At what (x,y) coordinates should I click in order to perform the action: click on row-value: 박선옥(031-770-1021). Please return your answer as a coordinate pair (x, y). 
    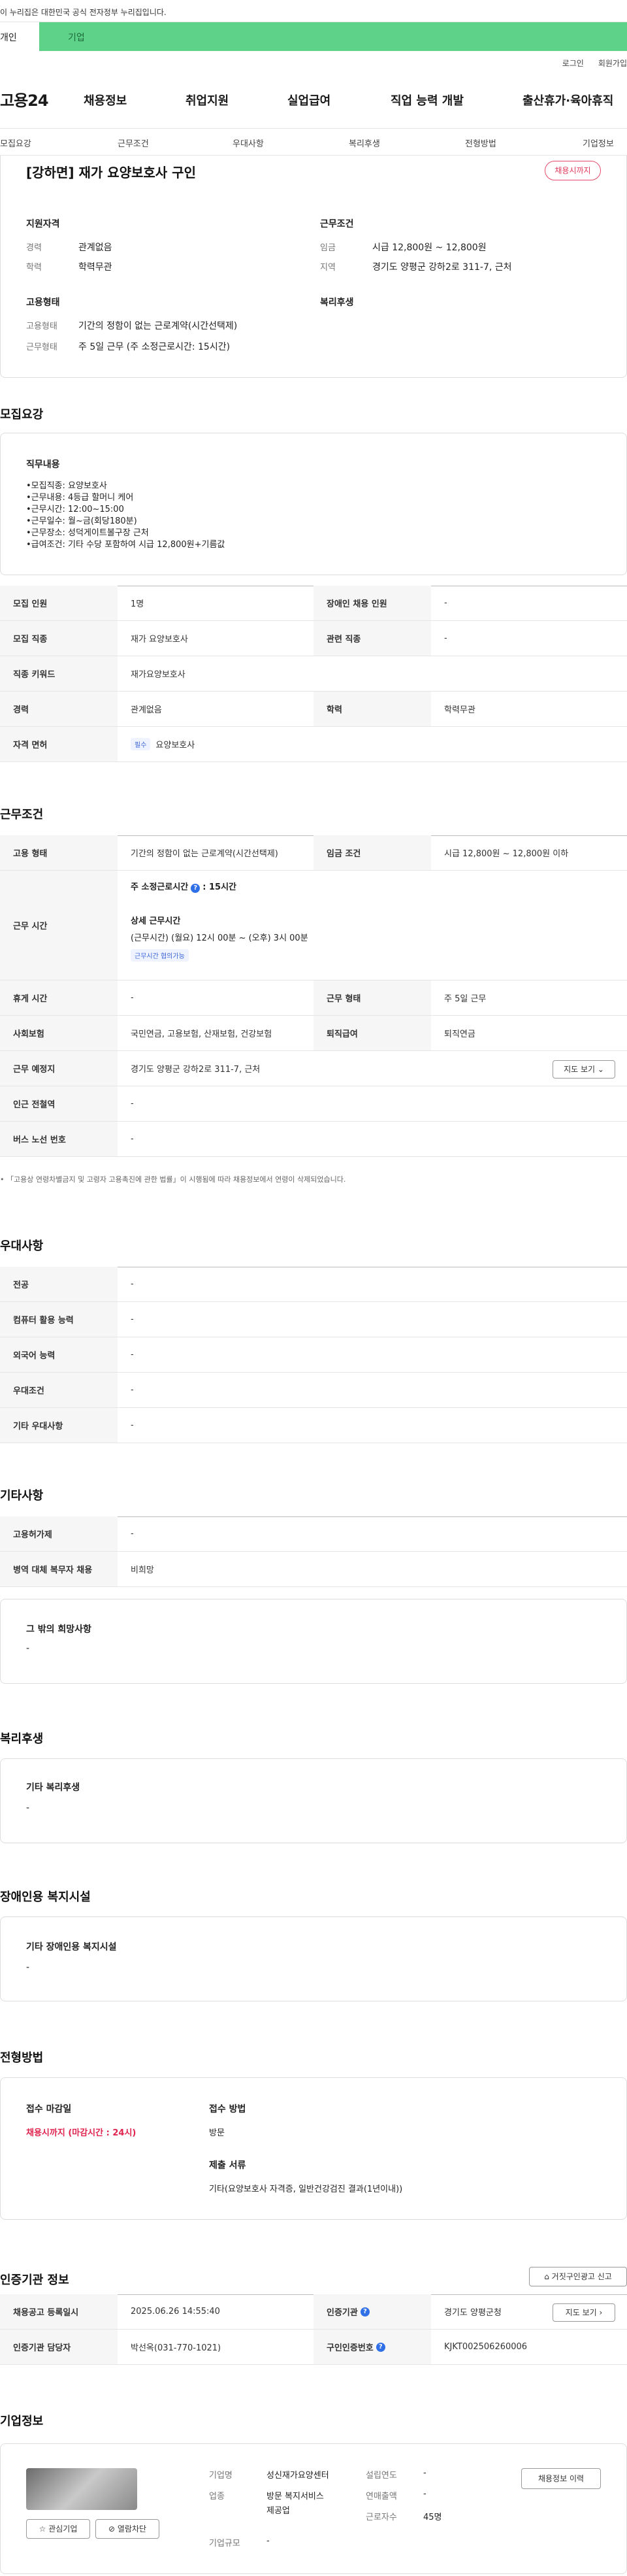
    Looking at the image, I should click on (176, 2348).